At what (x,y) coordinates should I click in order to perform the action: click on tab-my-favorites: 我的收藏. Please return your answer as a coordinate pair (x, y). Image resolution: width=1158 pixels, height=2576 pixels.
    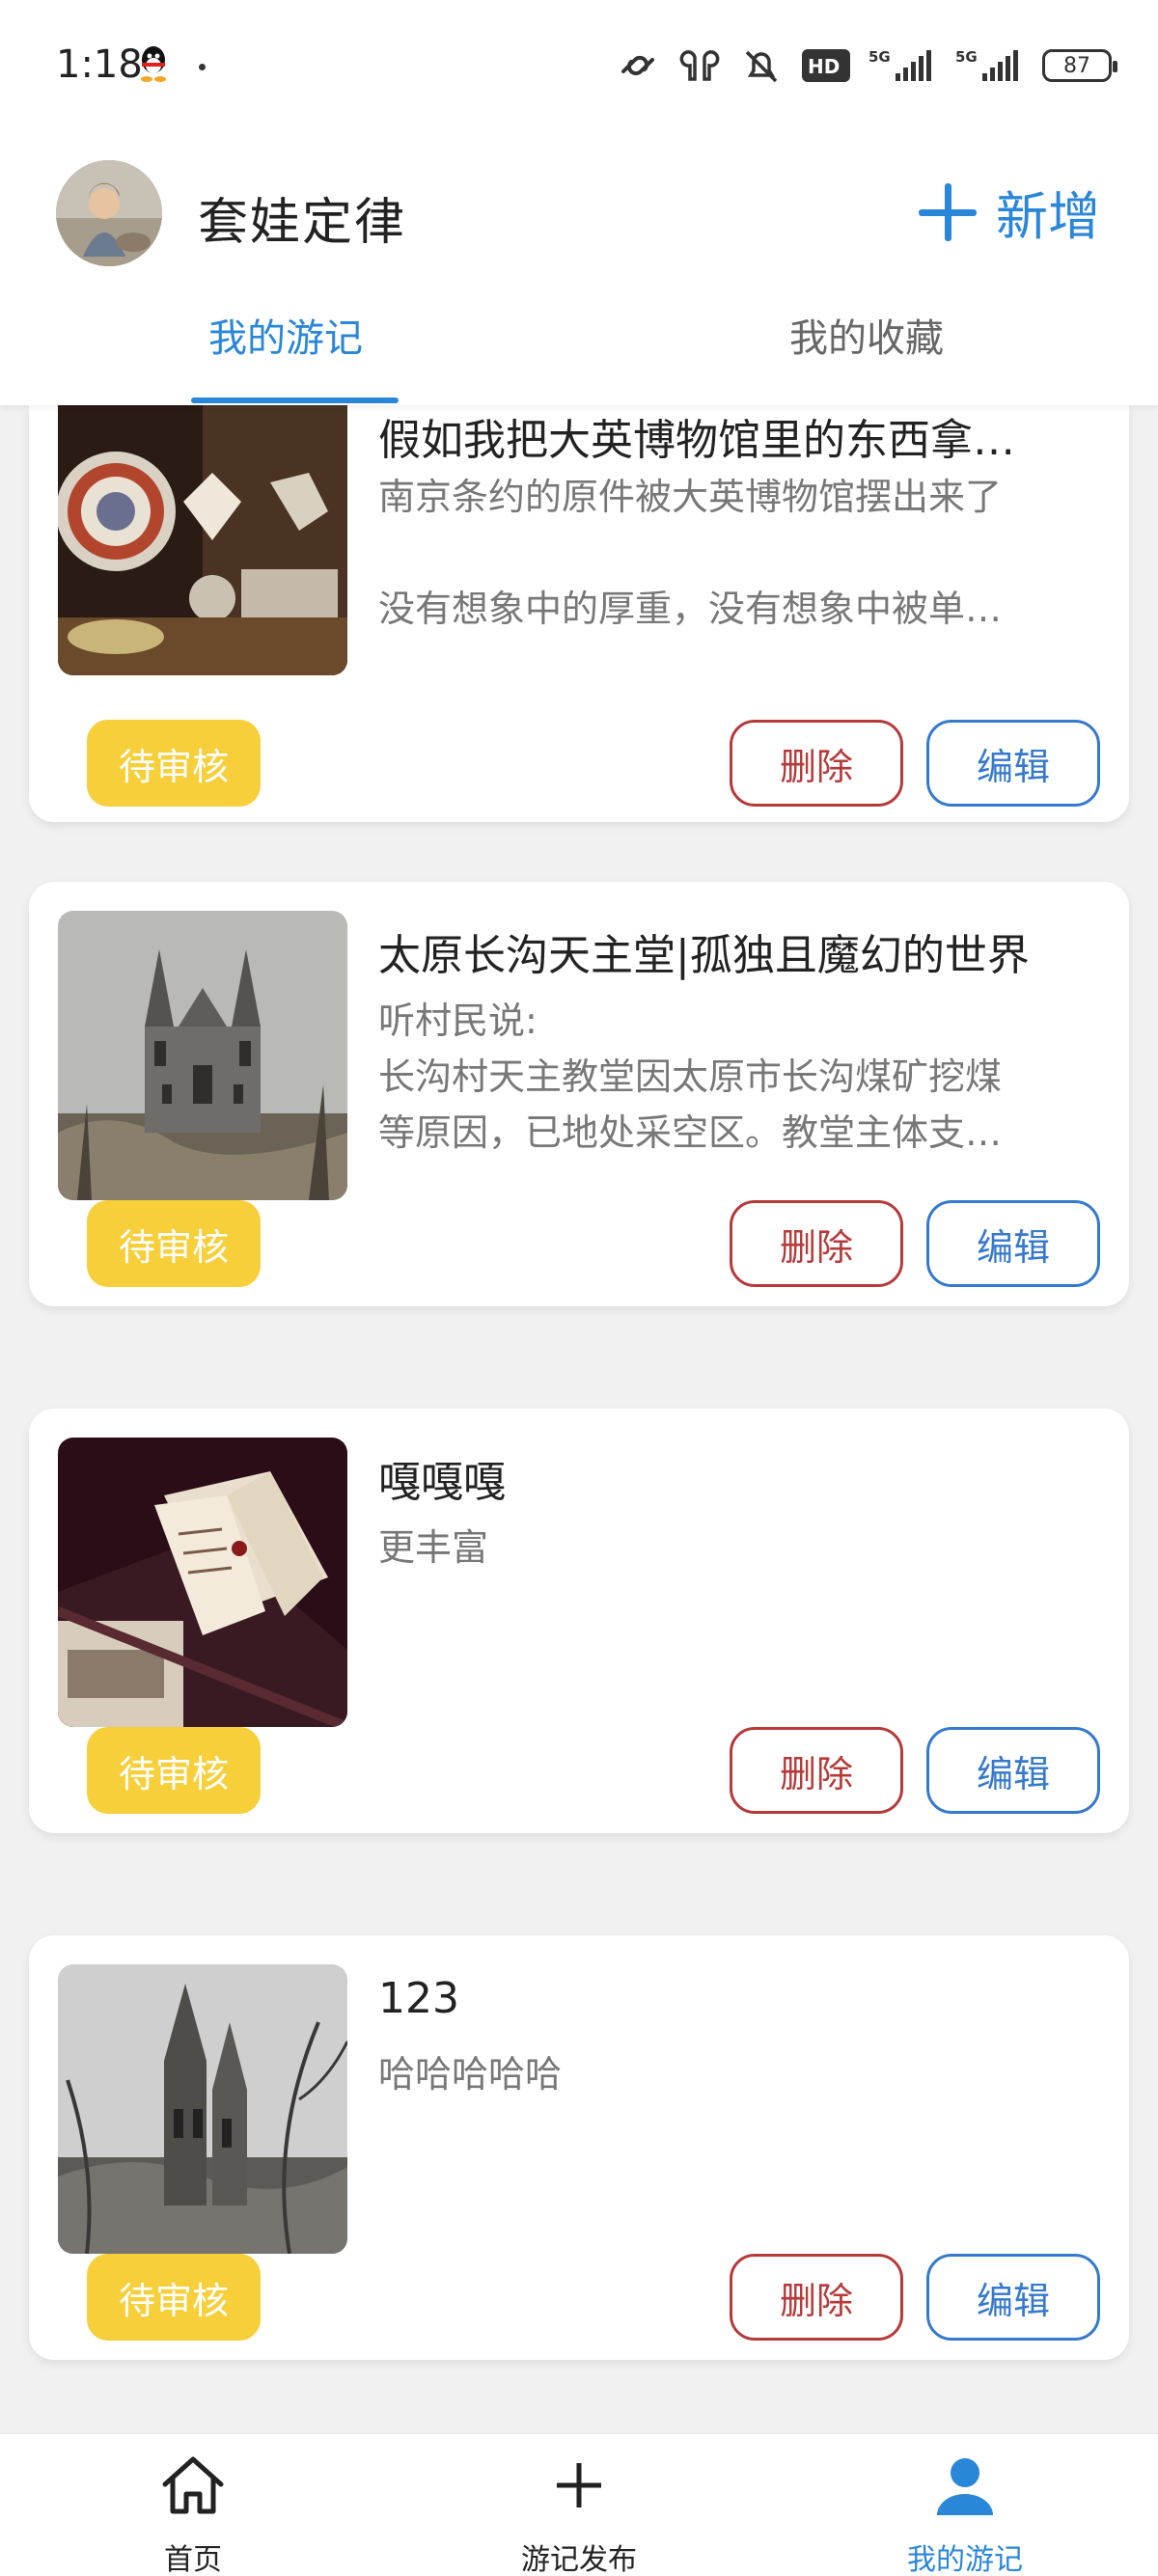
    Looking at the image, I should click on (866, 335).